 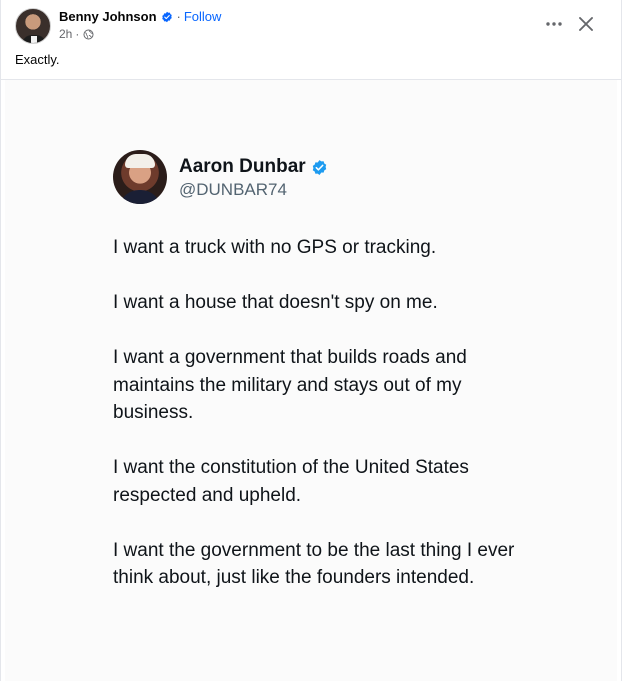 I want to click on tweet-name-line: Aaron Dunbar, so click(x=253, y=167).